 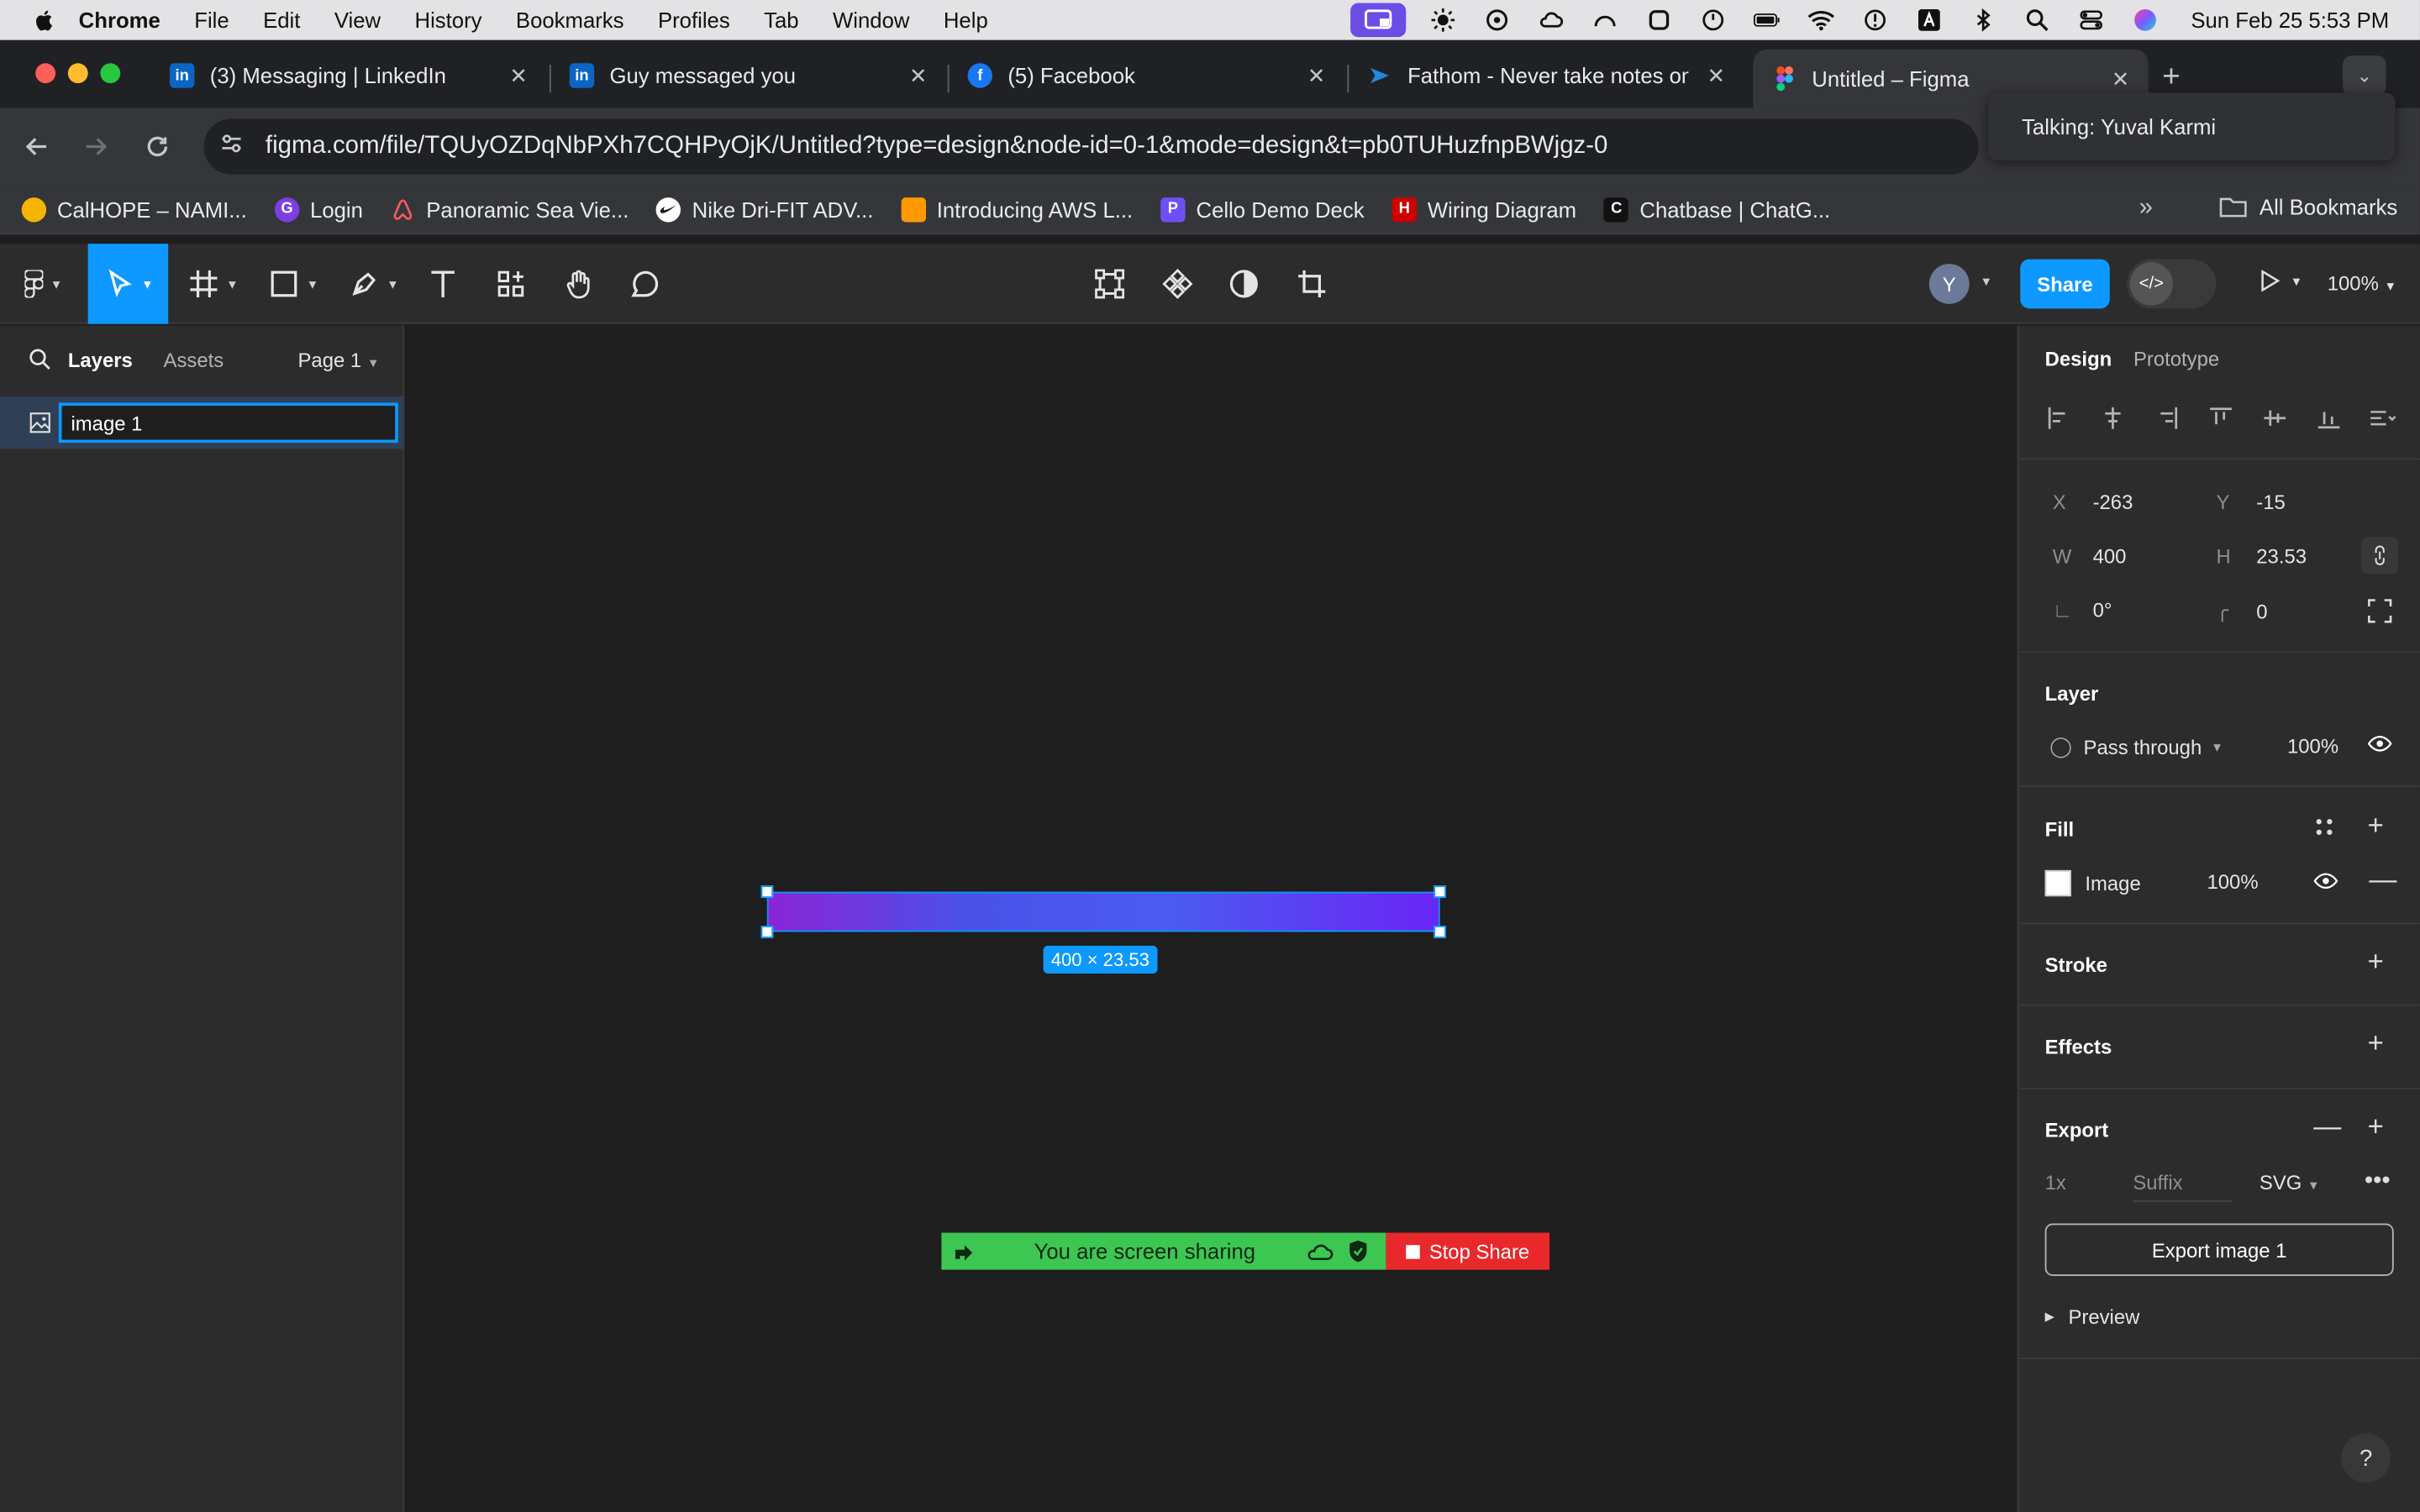 What do you see at coordinates (233, 146) in the screenshot?
I see `site-settings-icon` at bounding box center [233, 146].